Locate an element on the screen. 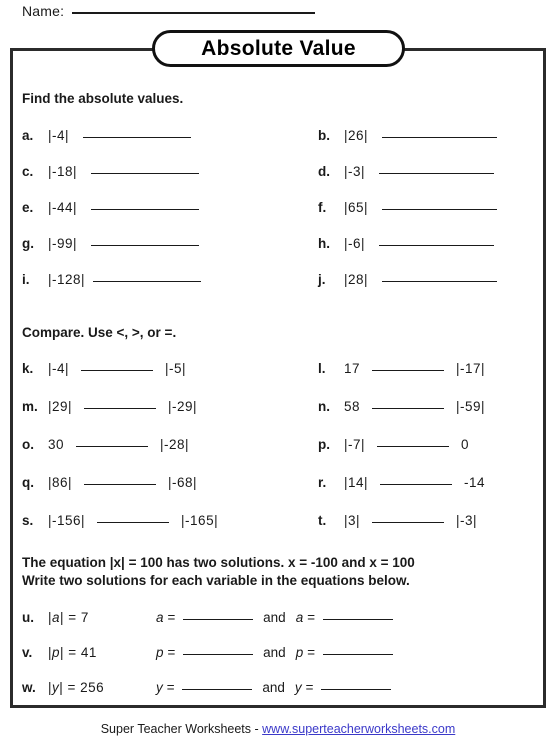 The width and height of the screenshot is (556, 745). name-blank-line is located at coordinates (194, 13).